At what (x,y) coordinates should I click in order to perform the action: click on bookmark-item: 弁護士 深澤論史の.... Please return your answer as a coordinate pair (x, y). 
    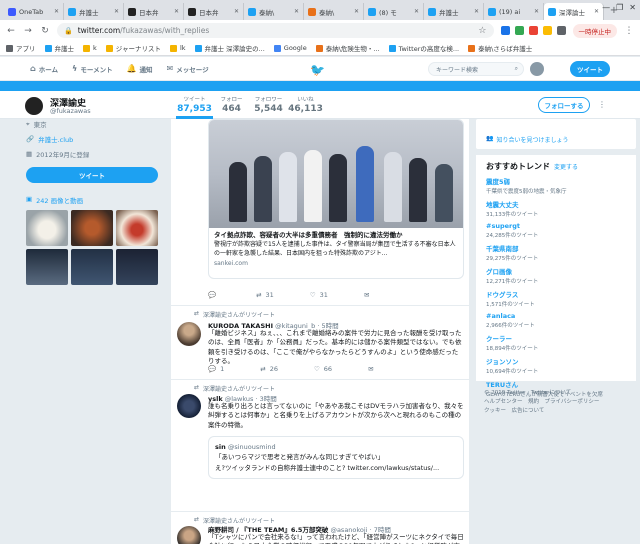
    Looking at the image, I should click on (229, 48).